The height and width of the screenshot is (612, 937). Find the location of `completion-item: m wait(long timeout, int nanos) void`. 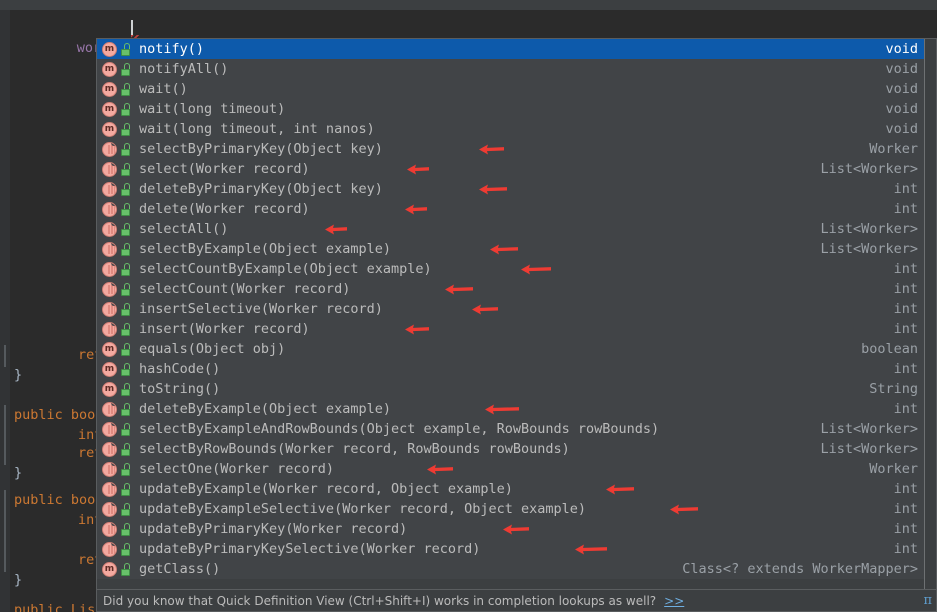

completion-item: m wait(long timeout, int nanos) void is located at coordinates (511, 129).